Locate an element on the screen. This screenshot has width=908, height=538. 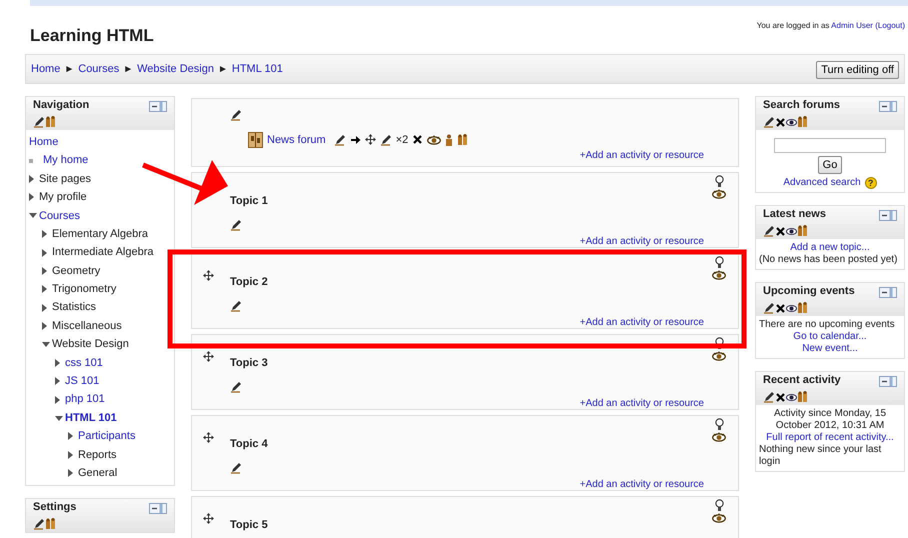
nav-item: My home is located at coordinates (65, 160).